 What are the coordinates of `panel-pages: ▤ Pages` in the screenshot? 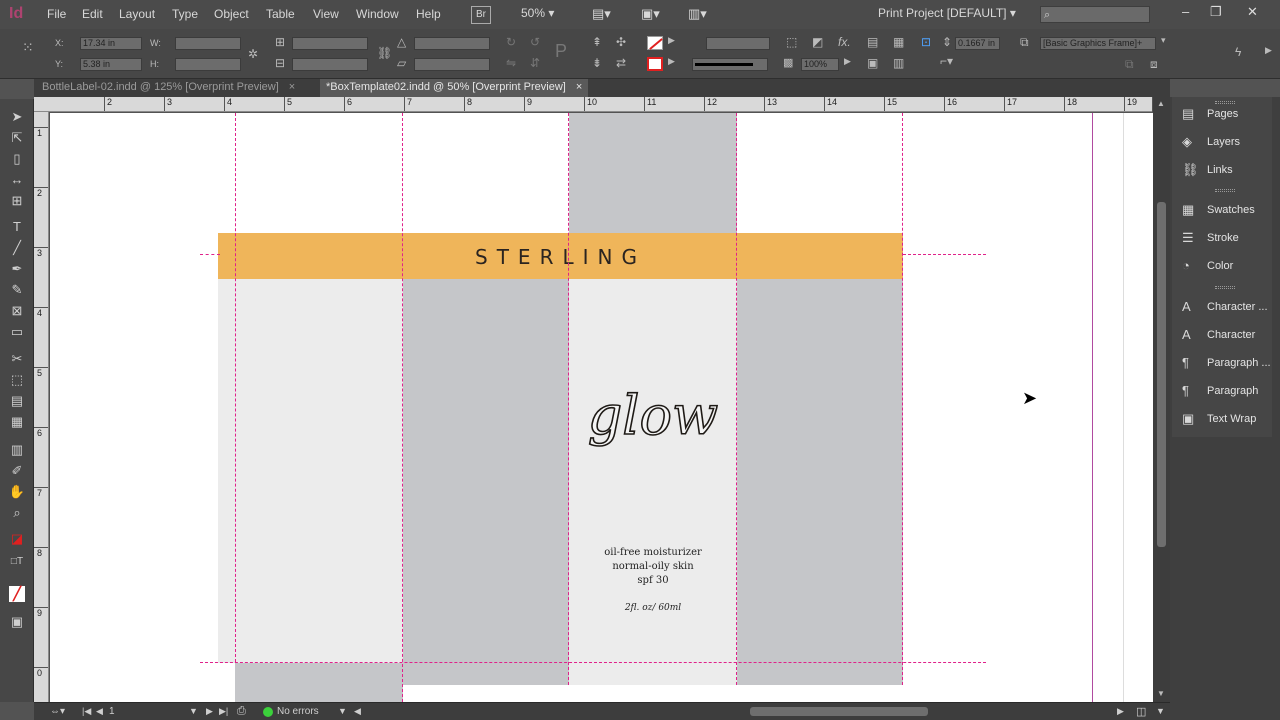 It's located at (1222, 114).